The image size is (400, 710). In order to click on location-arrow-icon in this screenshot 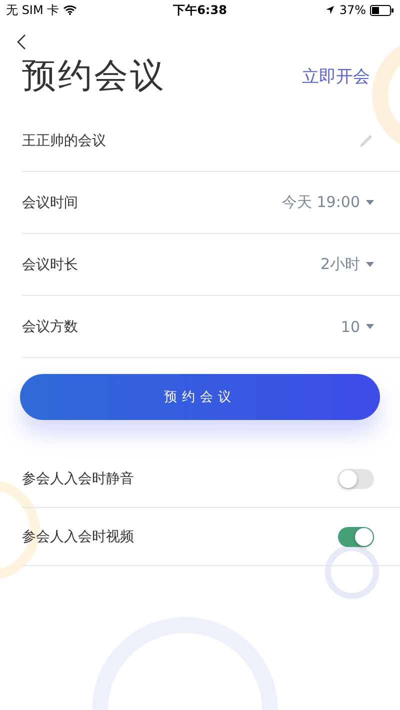, I will do `click(330, 10)`.